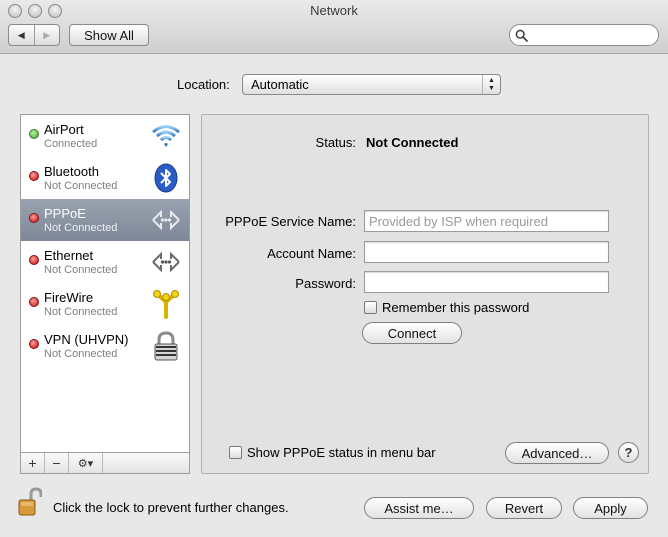 The width and height of the screenshot is (668, 537). Describe the element at coordinates (486, 282) in the screenshot. I see `password-field` at that location.